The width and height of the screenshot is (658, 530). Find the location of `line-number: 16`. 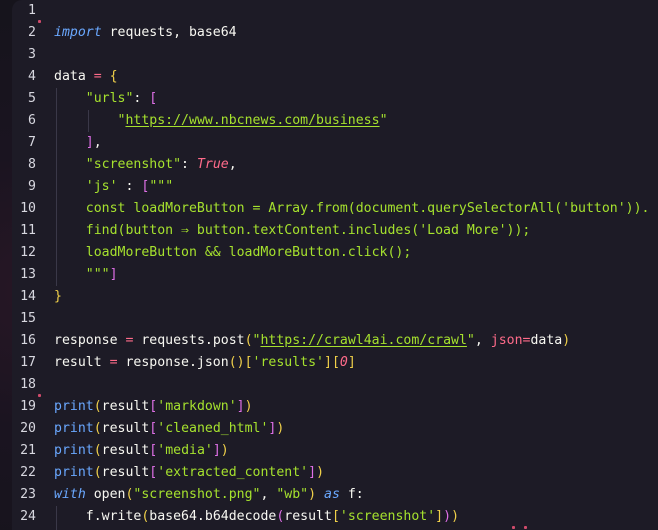

line-number: 16 is located at coordinates (28, 340).